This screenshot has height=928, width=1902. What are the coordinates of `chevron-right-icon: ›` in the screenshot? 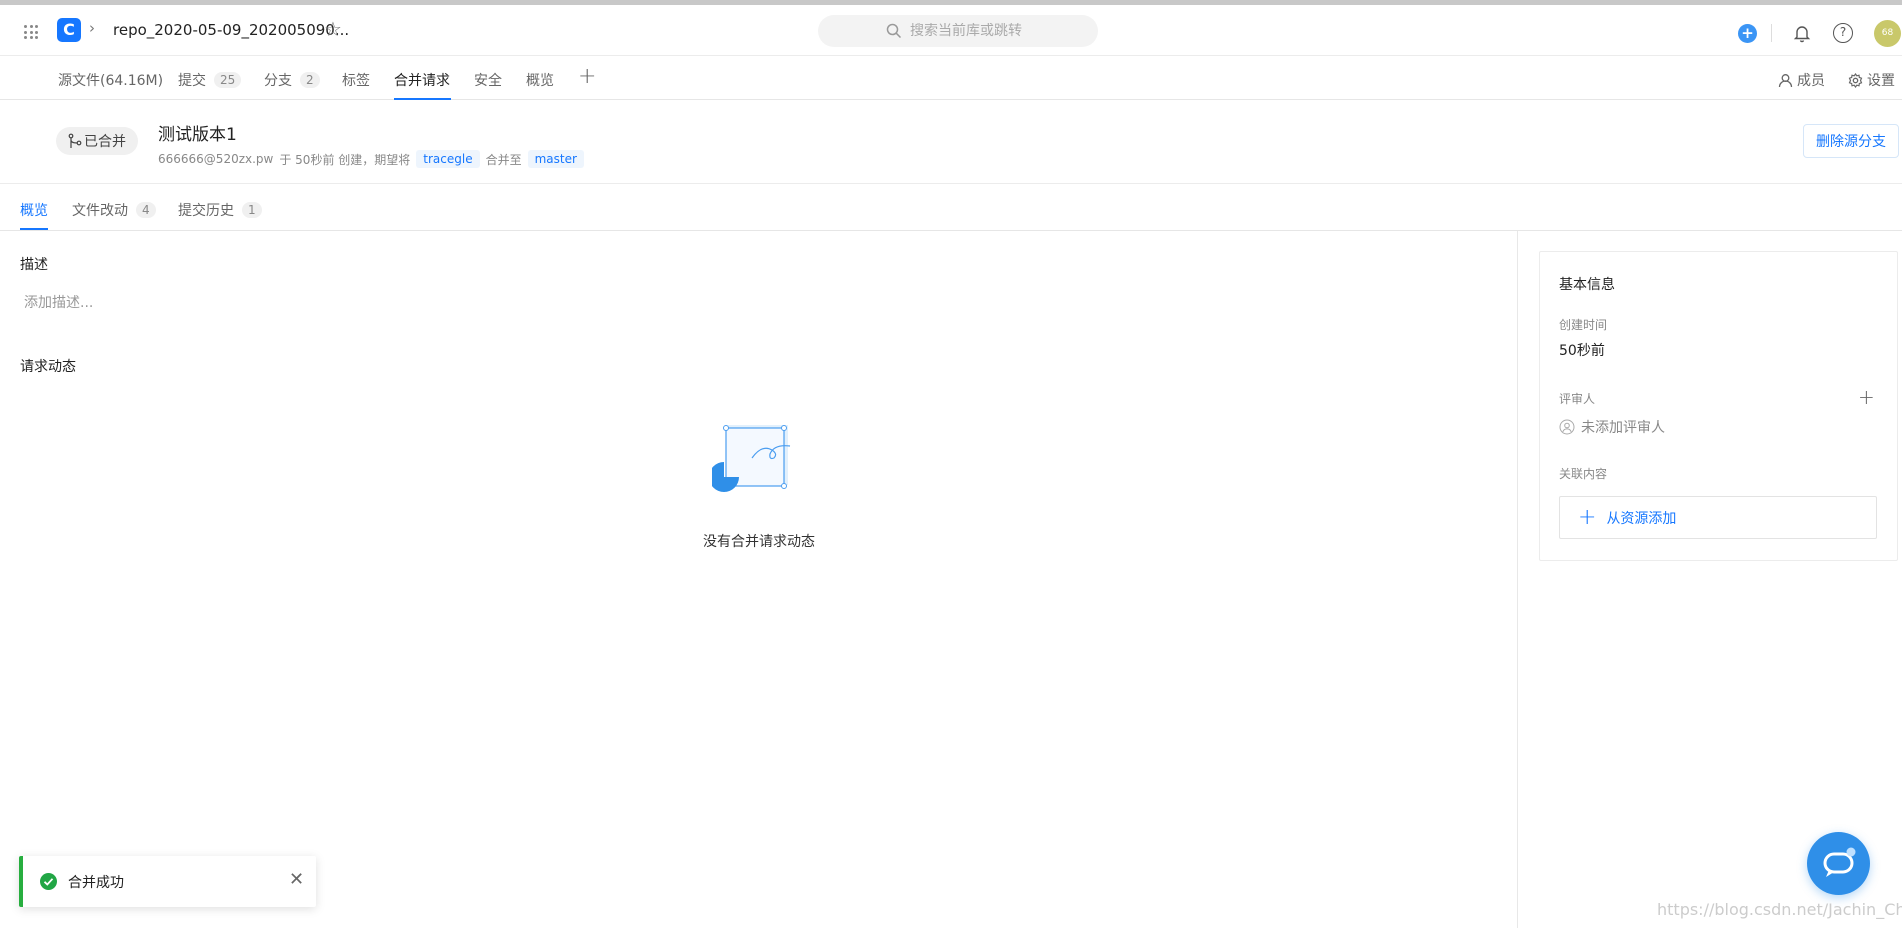 It's located at (92, 28).